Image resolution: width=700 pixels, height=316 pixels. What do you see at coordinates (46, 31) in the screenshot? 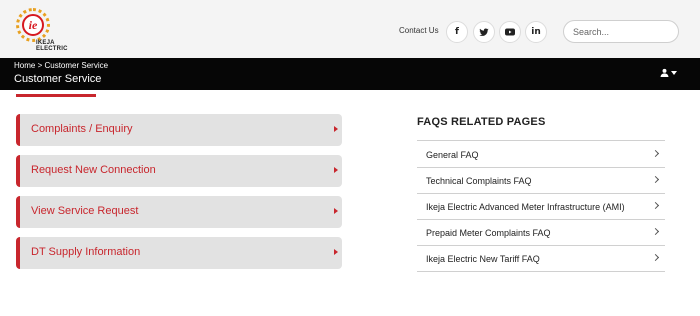
I see `ikeja-electric-logo: ie IKEJA ELECTRIC` at bounding box center [46, 31].